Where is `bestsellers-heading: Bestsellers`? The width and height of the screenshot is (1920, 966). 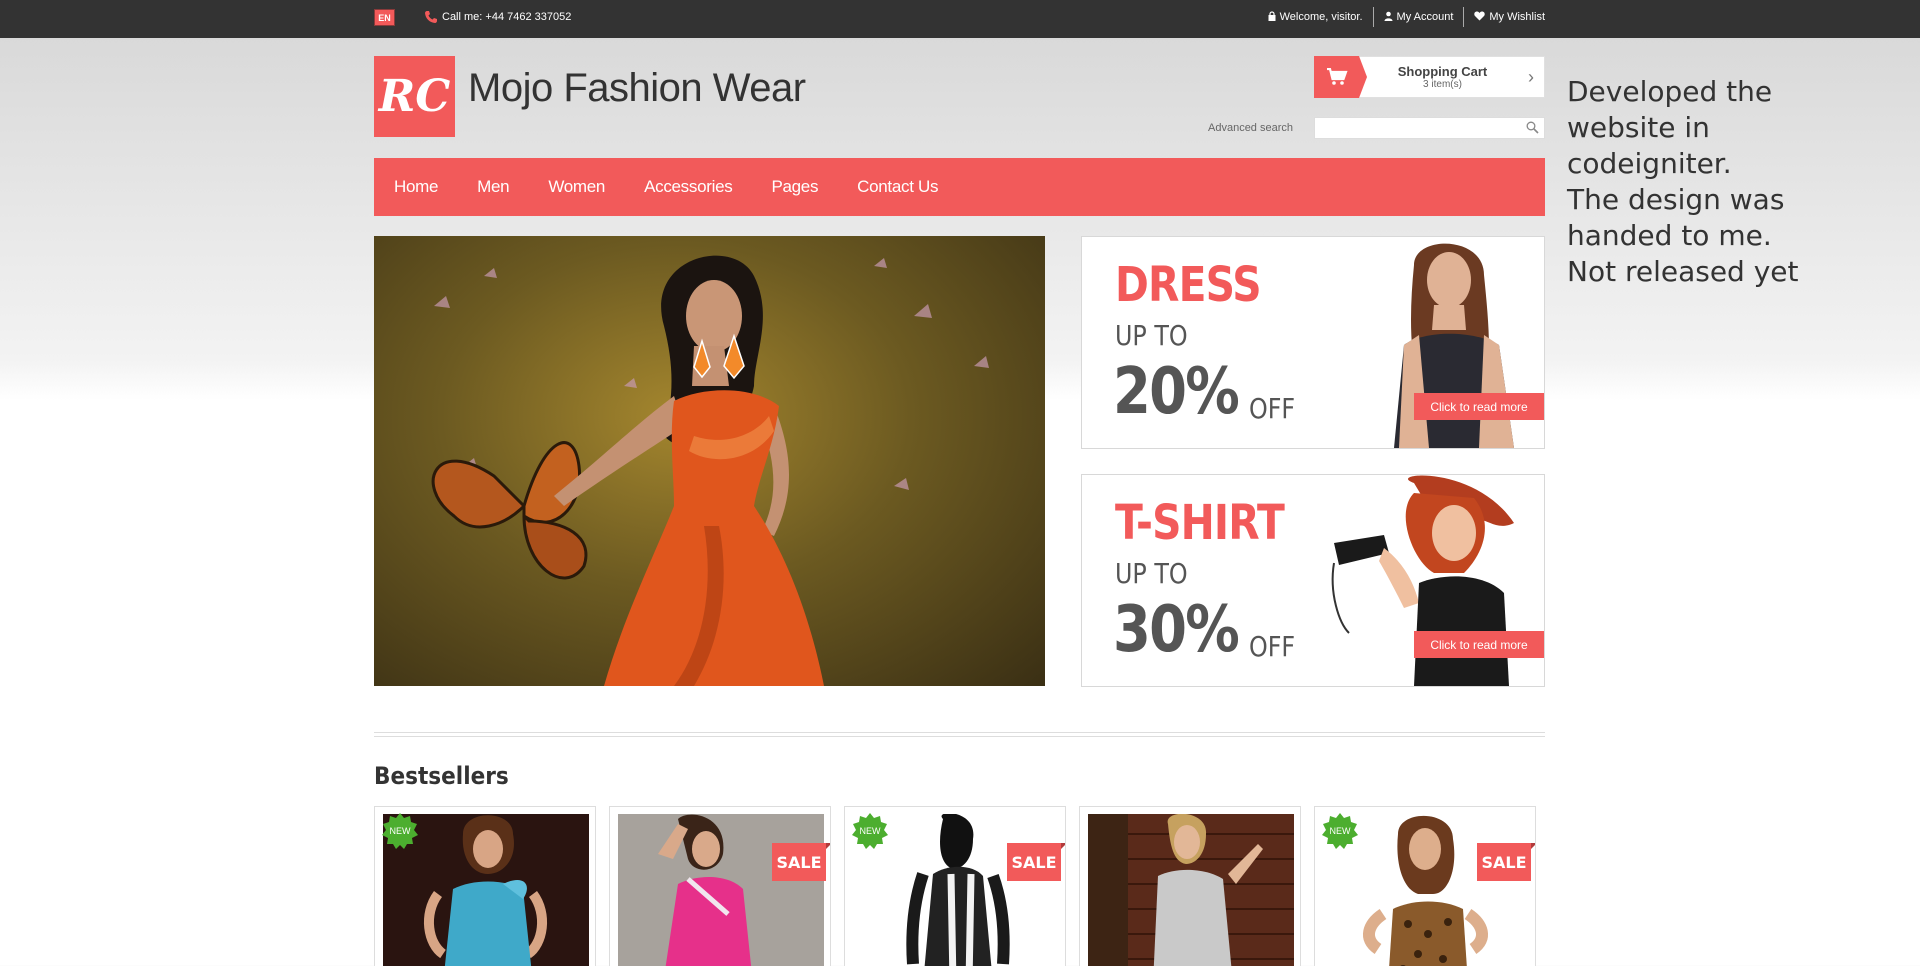 bestsellers-heading: Bestsellers is located at coordinates (441, 776).